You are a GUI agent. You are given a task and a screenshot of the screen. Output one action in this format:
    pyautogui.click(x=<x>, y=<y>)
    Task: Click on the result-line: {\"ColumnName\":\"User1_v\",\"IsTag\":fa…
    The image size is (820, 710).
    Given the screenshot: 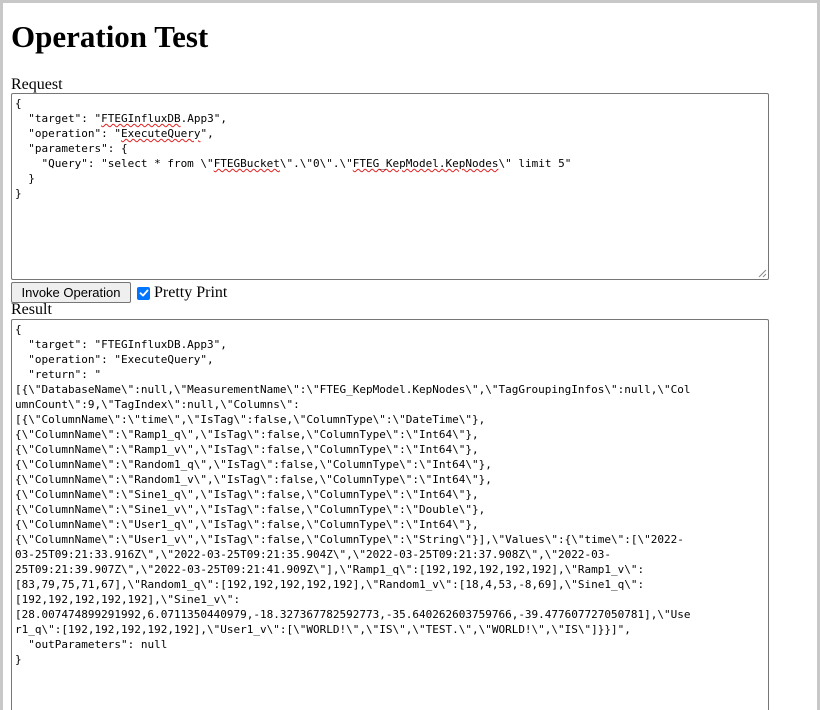 What is the action you would take?
    pyautogui.click(x=349, y=539)
    